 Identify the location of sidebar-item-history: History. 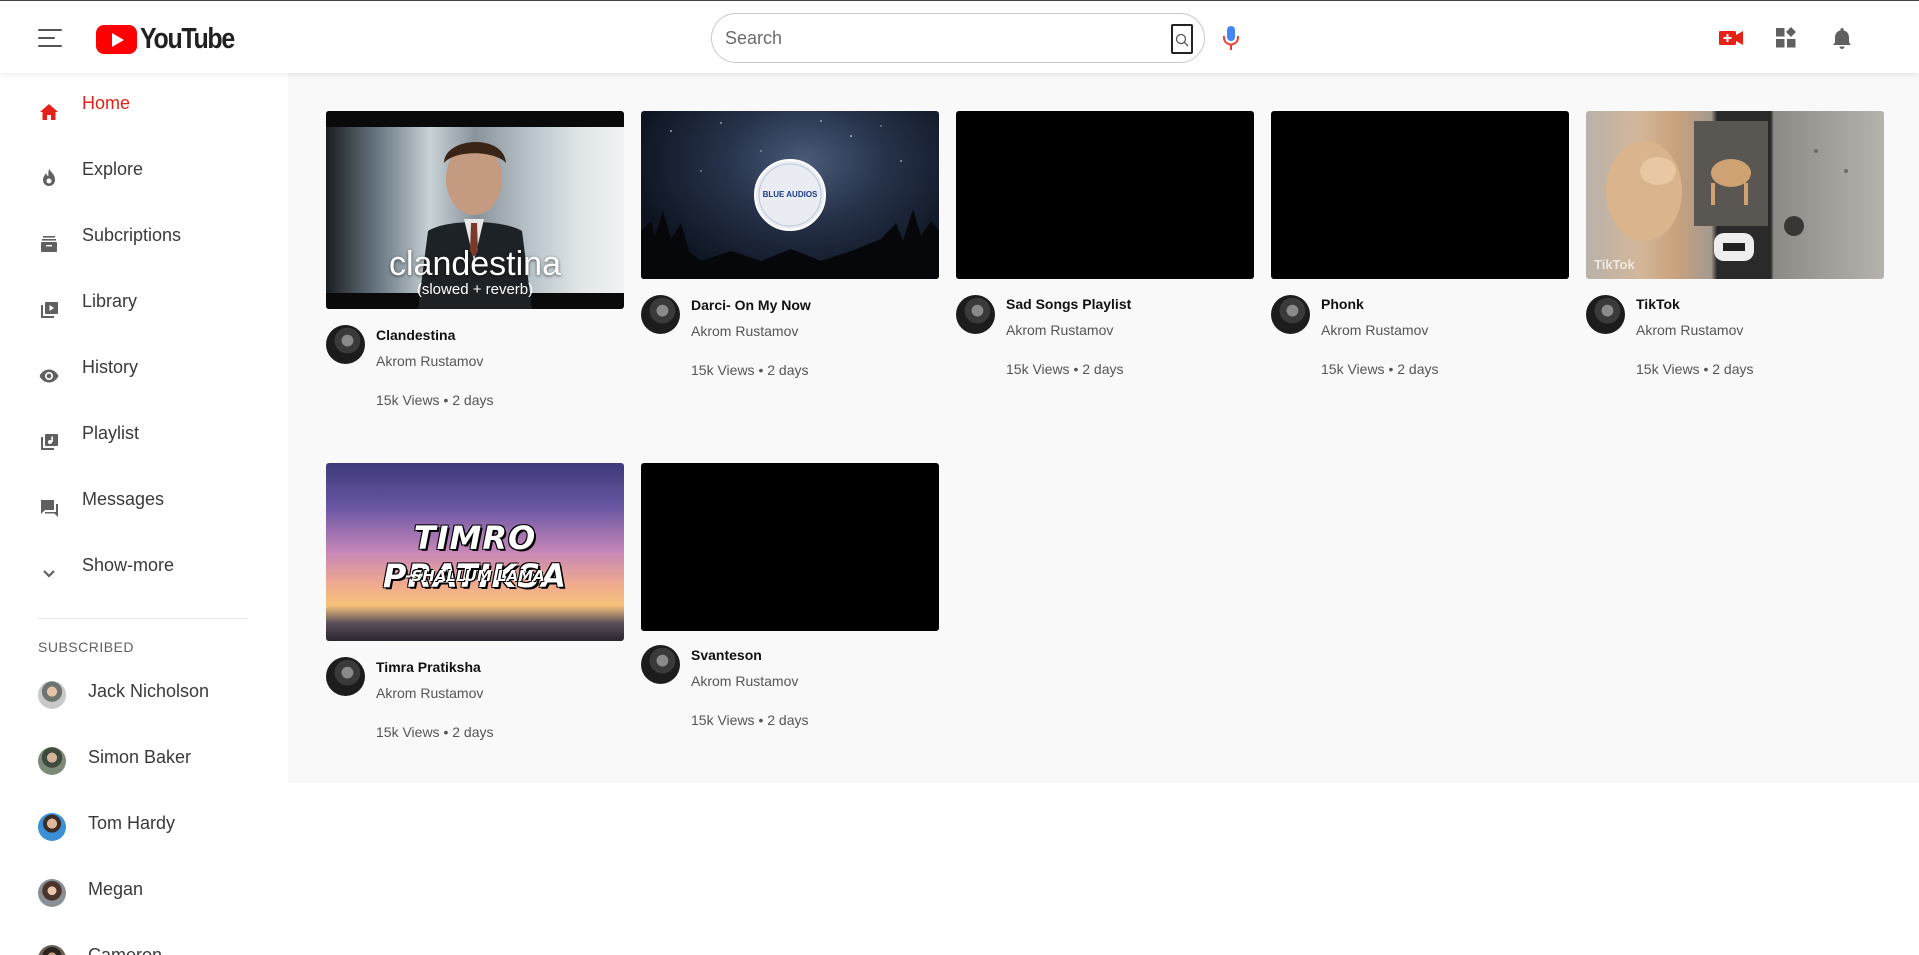
(144, 376).